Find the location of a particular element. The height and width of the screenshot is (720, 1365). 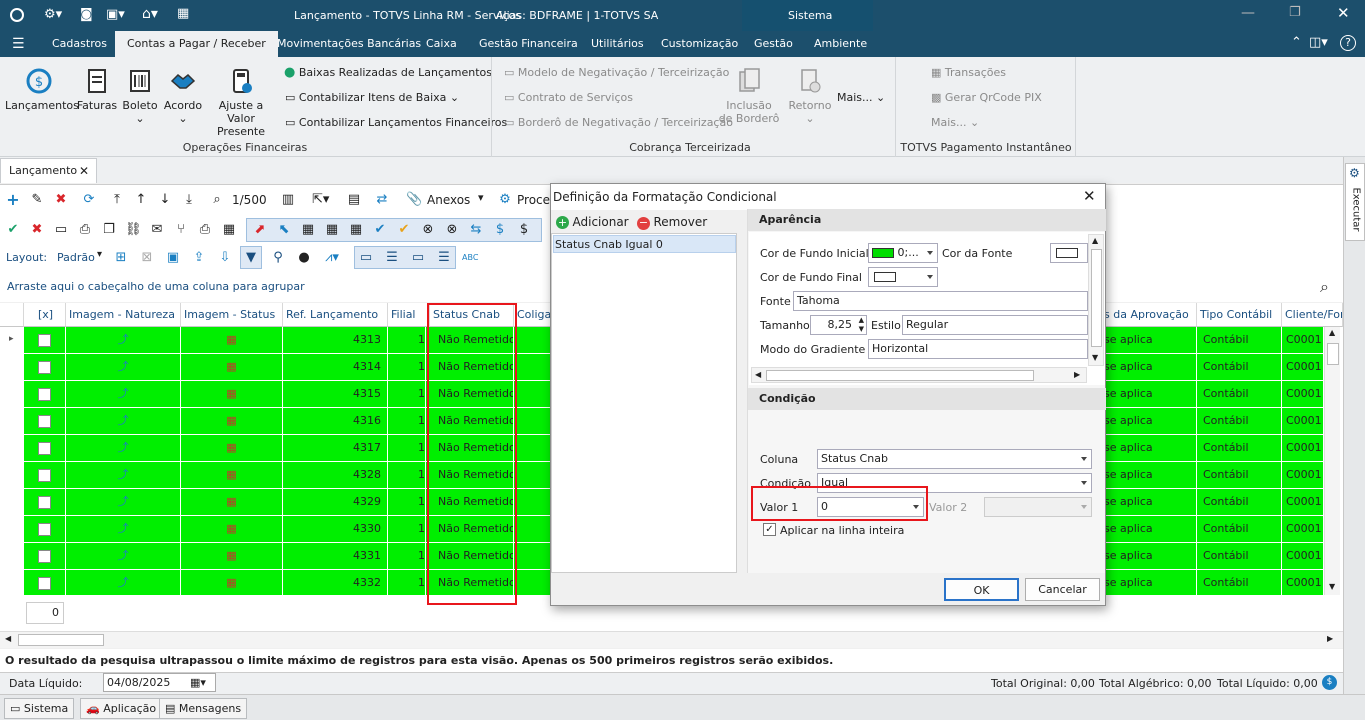

view-icon: ◙ is located at coordinates (86, 14).